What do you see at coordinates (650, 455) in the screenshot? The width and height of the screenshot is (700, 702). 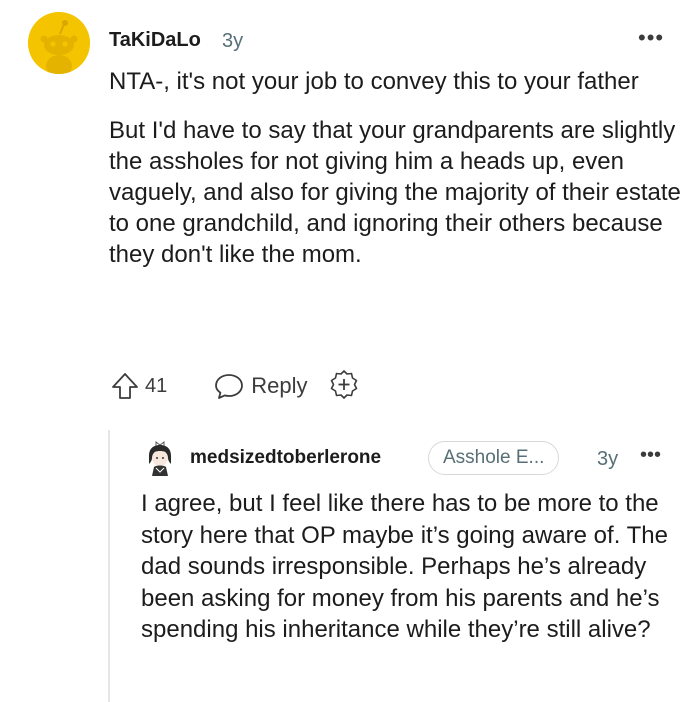 I see `reply-more-options-button: •••` at bounding box center [650, 455].